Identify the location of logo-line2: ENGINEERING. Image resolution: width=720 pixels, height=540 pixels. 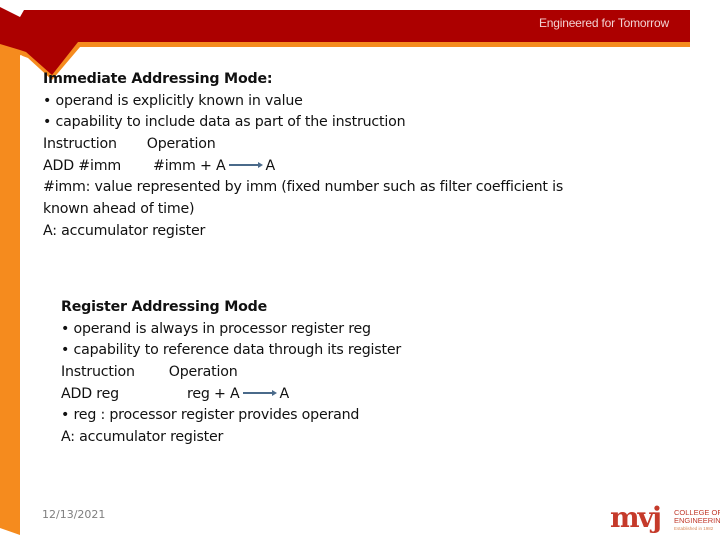
(697, 520).